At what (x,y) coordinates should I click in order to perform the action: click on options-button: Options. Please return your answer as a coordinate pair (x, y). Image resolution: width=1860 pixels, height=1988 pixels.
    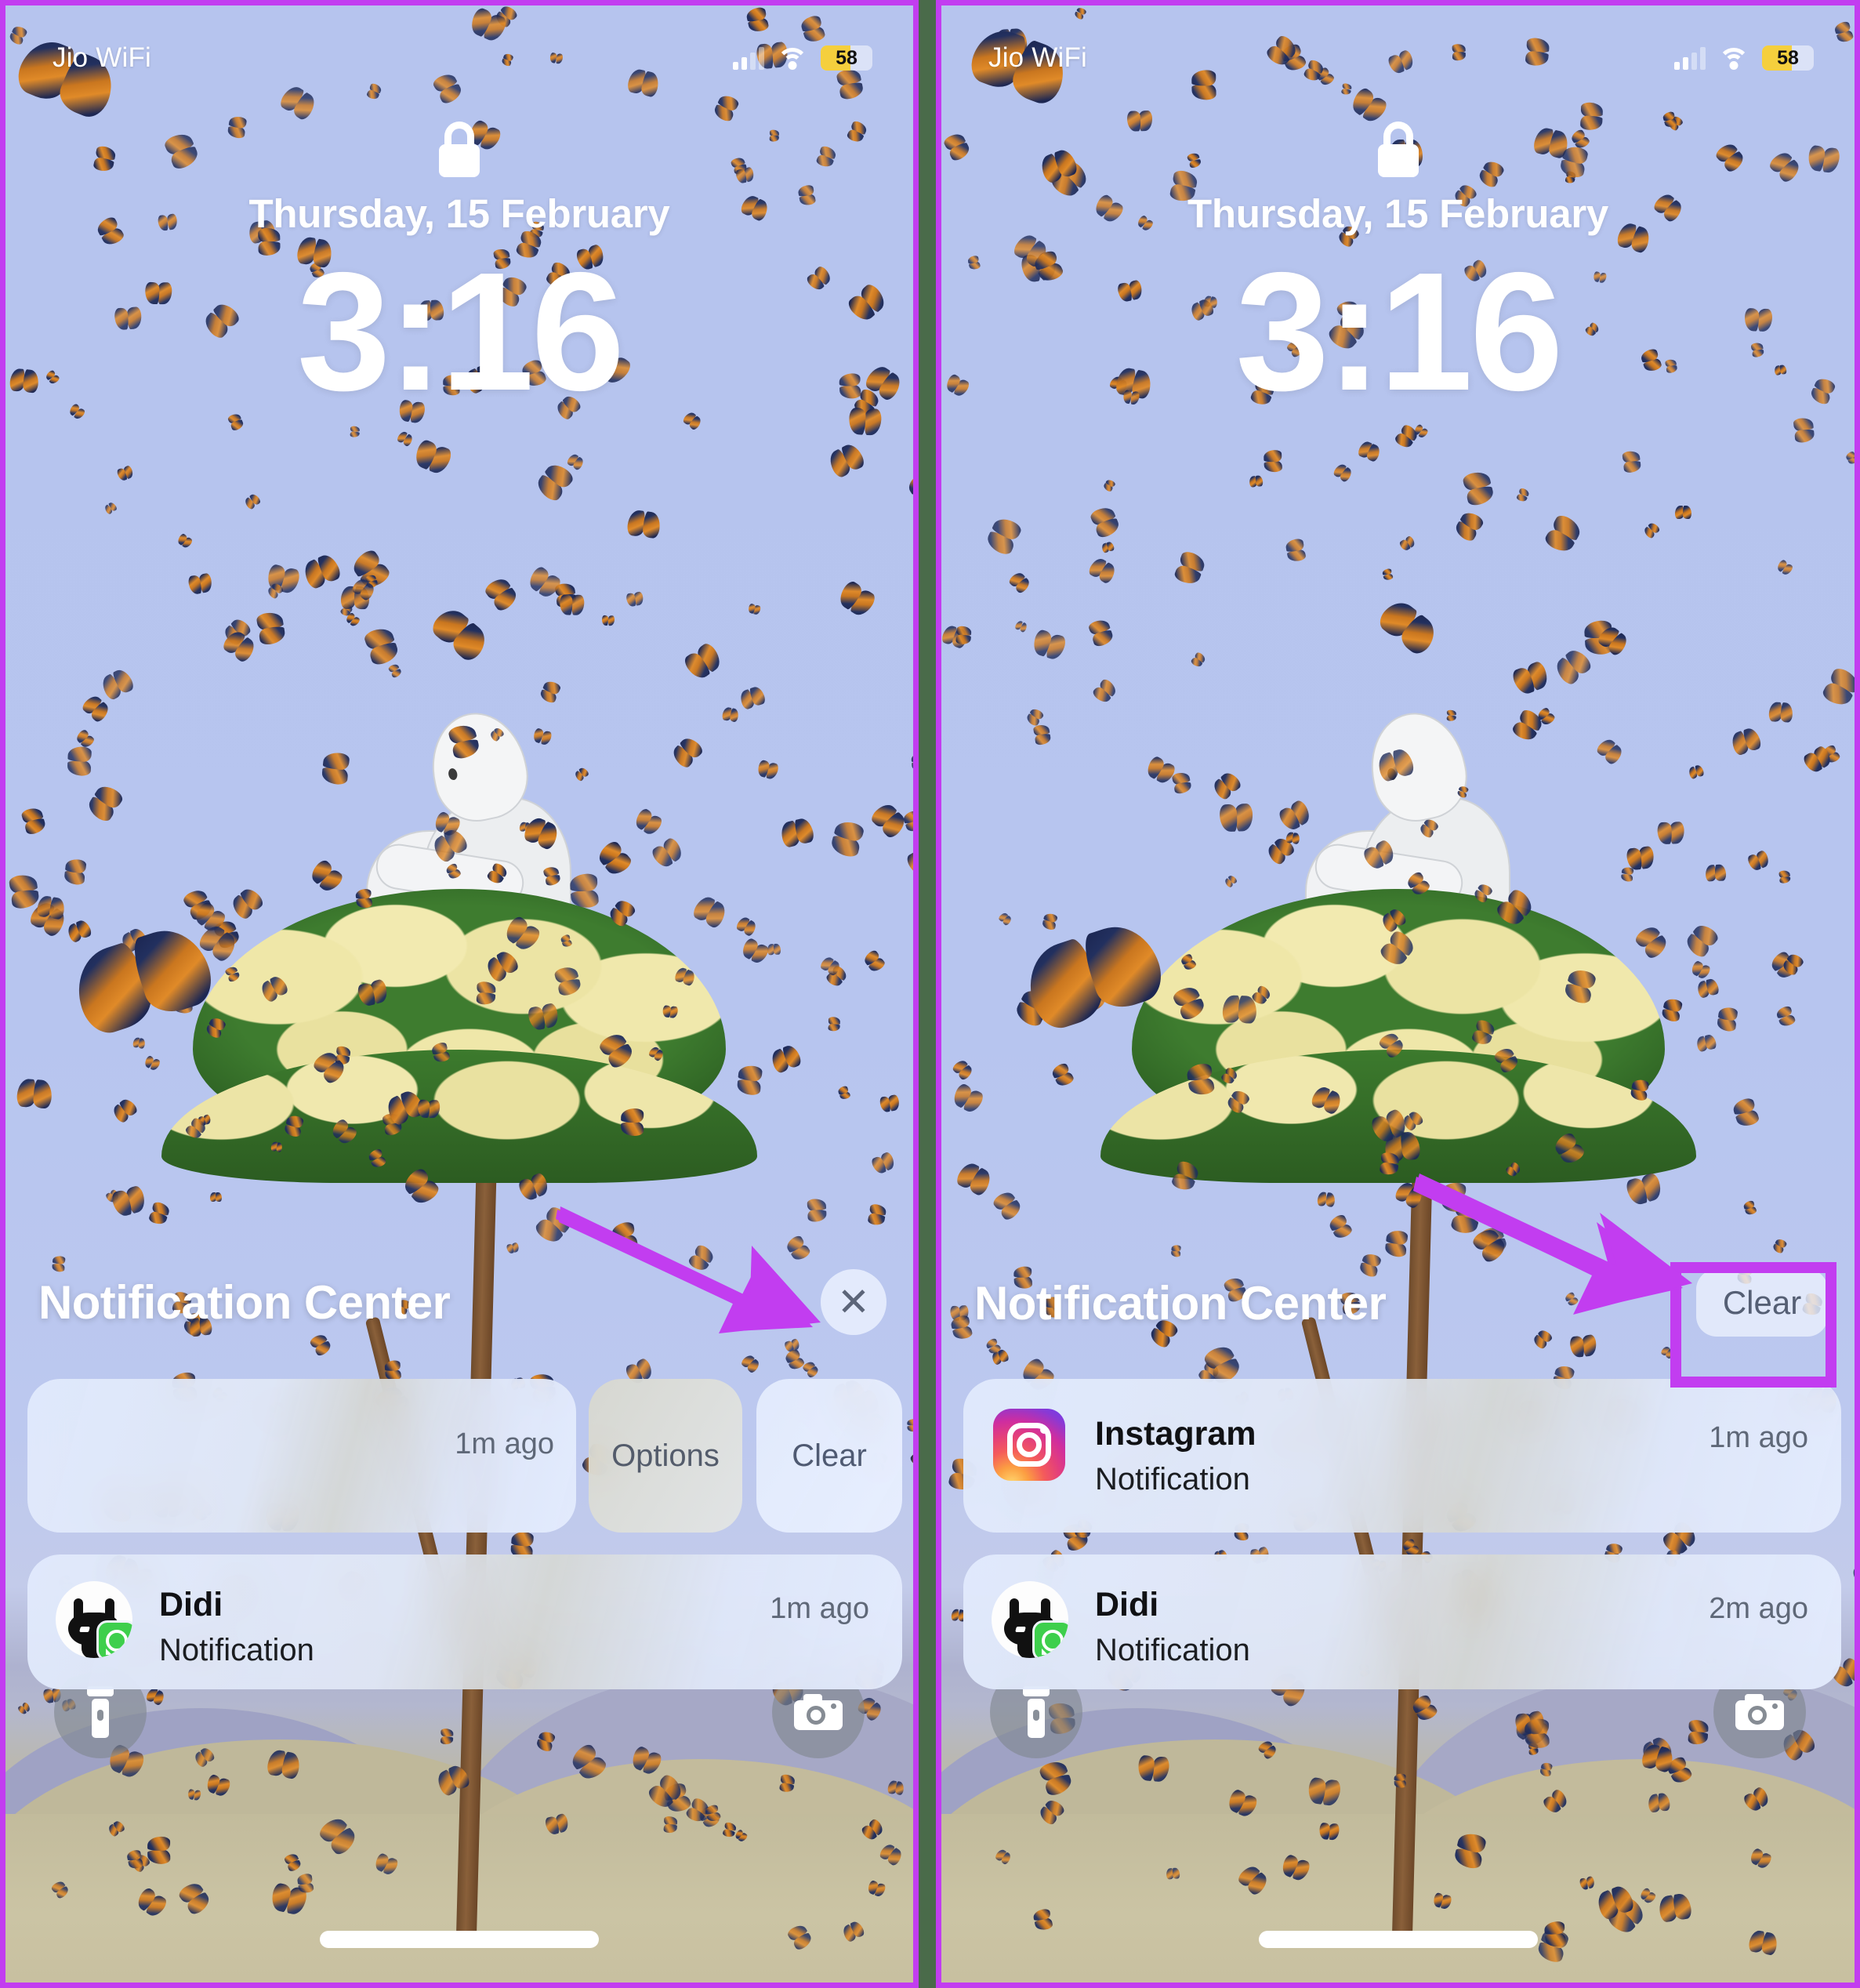
    Looking at the image, I should click on (665, 1456).